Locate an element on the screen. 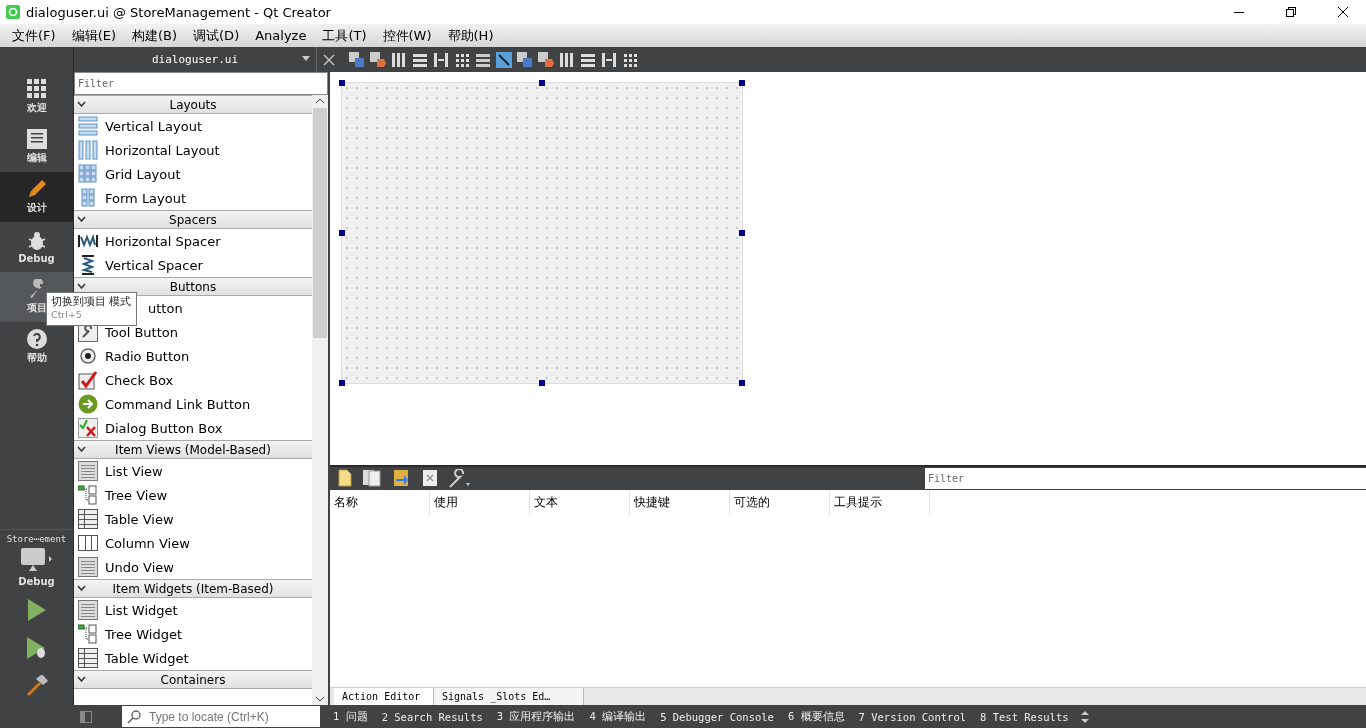 This screenshot has width=1366, height=728. menu-item: 构建(B) is located at coordinates (155, 35).